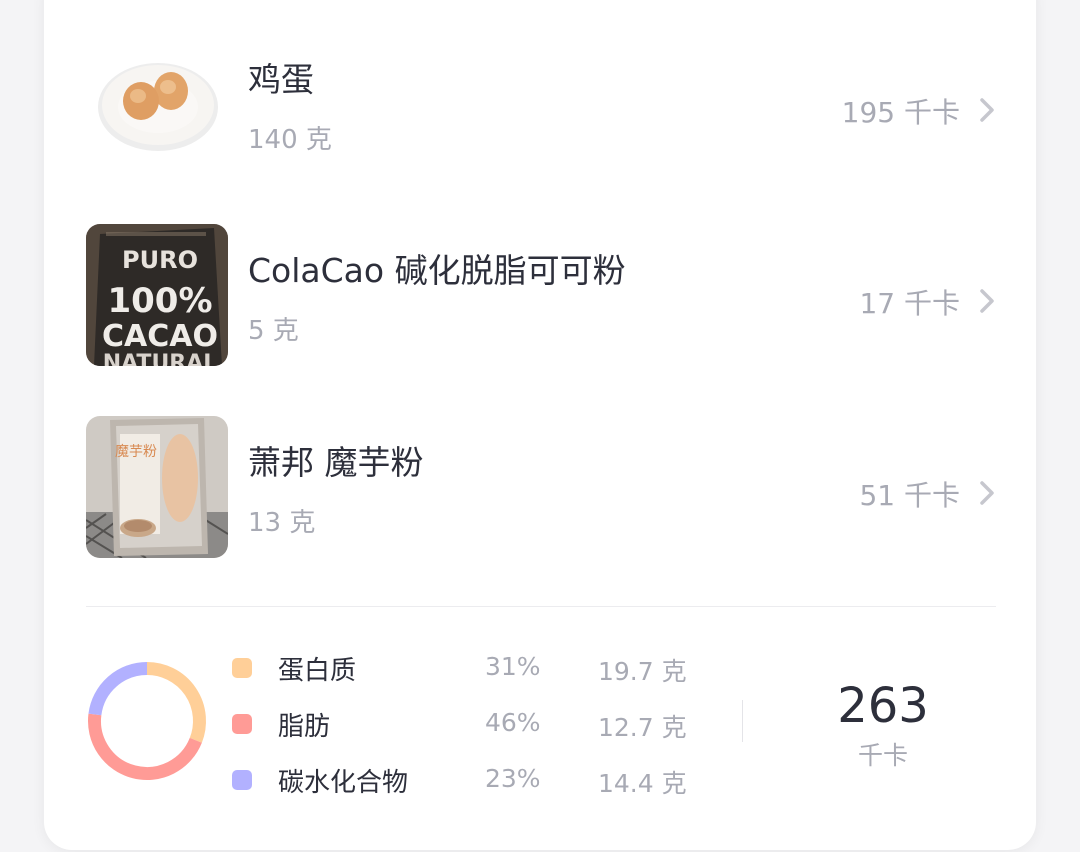 The image size is (1080, 852). I want to click on package-text: 100%, so click(159, 301).